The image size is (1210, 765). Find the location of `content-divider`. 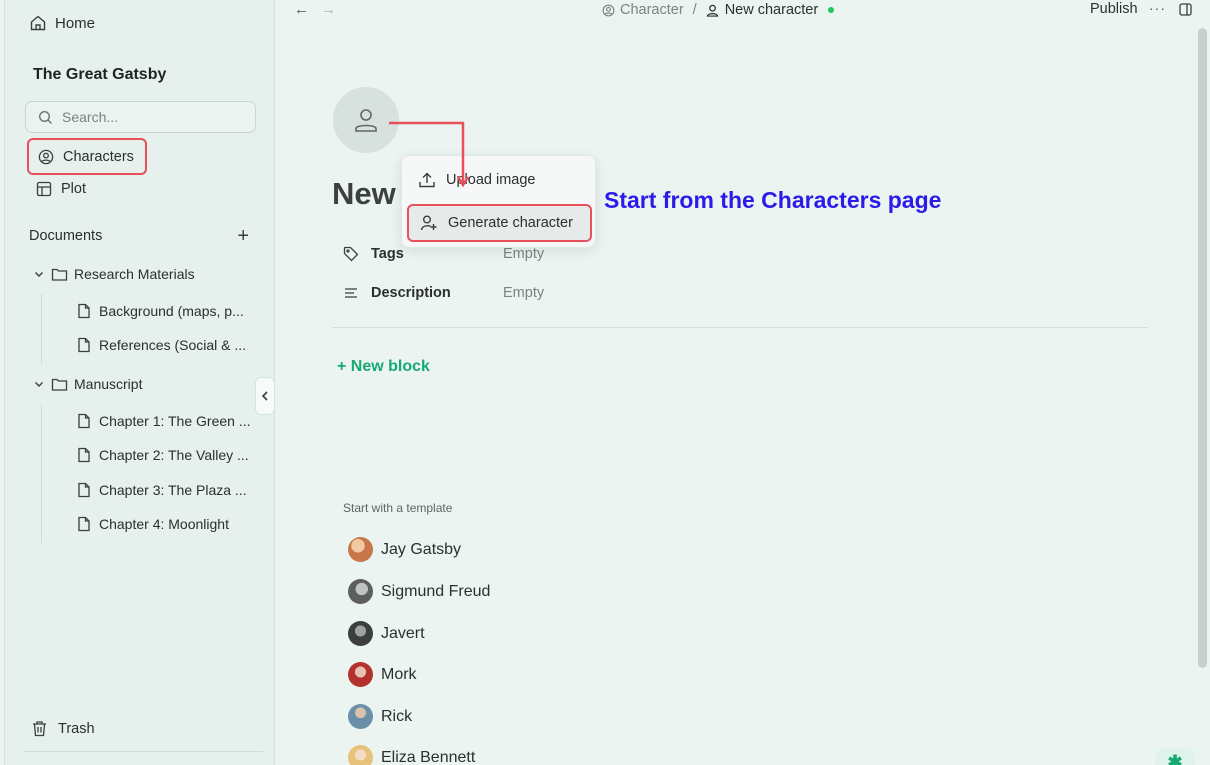

content-divider is located at coordinates (740, 327).